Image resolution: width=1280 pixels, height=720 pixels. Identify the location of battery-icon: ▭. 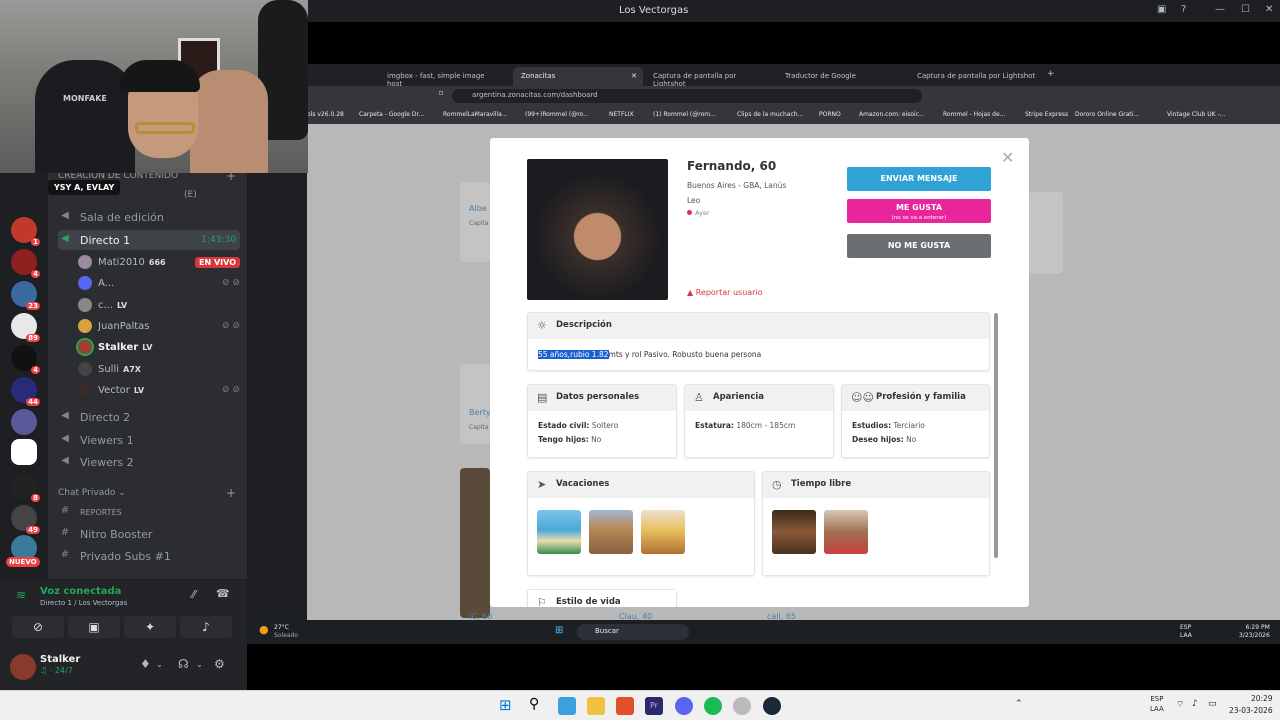
(1212, 704).